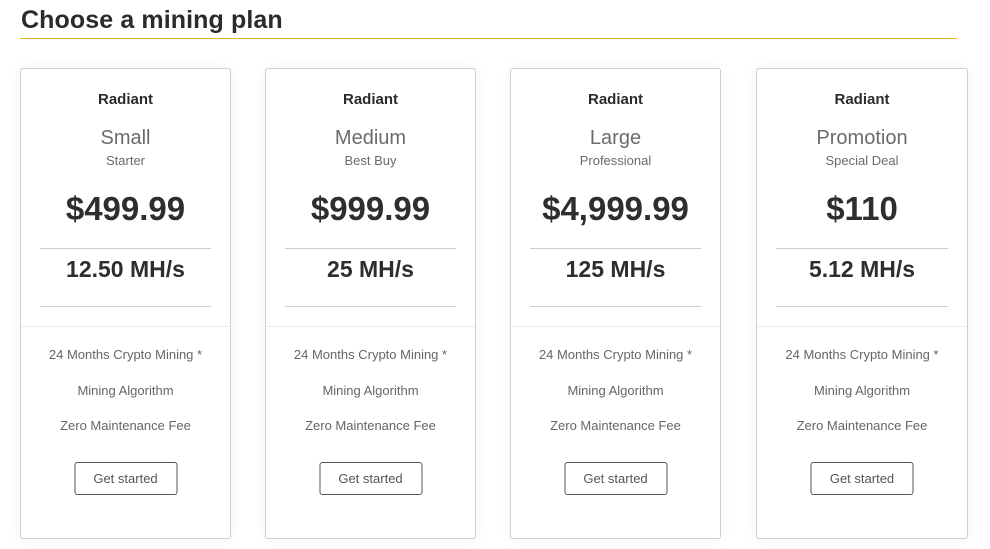  Describe the element at coordinates (125, 160) in the screenshot. I see `plan-tagline: Starter` at that location.